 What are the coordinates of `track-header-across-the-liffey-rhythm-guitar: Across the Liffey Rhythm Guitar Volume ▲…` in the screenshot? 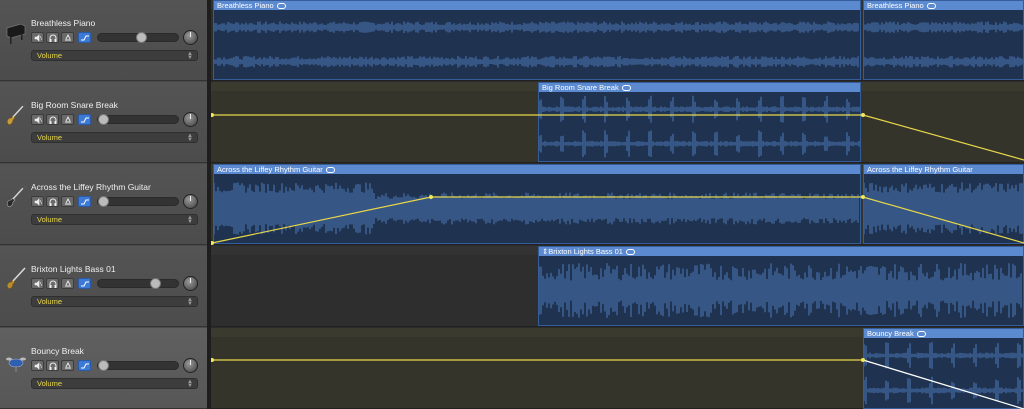 It's located at (103, 204).